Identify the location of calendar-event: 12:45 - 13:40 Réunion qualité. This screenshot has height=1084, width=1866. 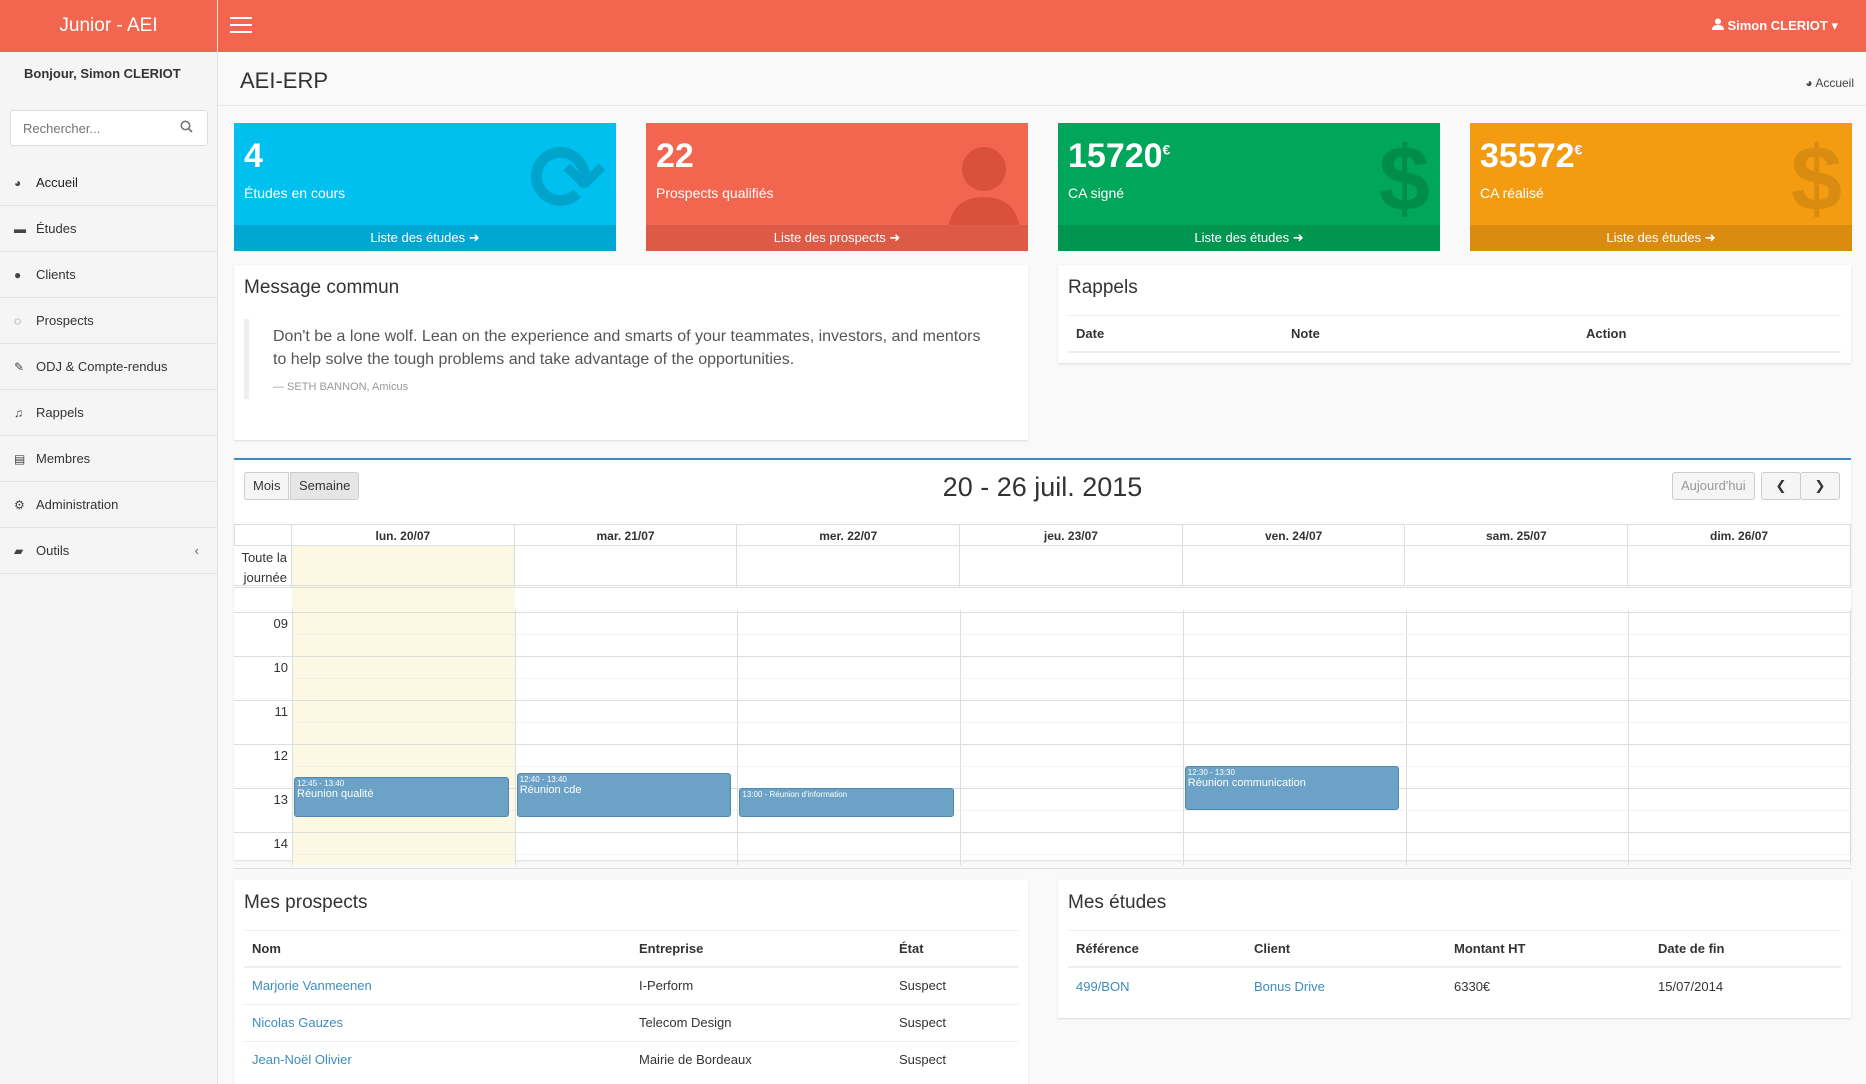
(401, 797).